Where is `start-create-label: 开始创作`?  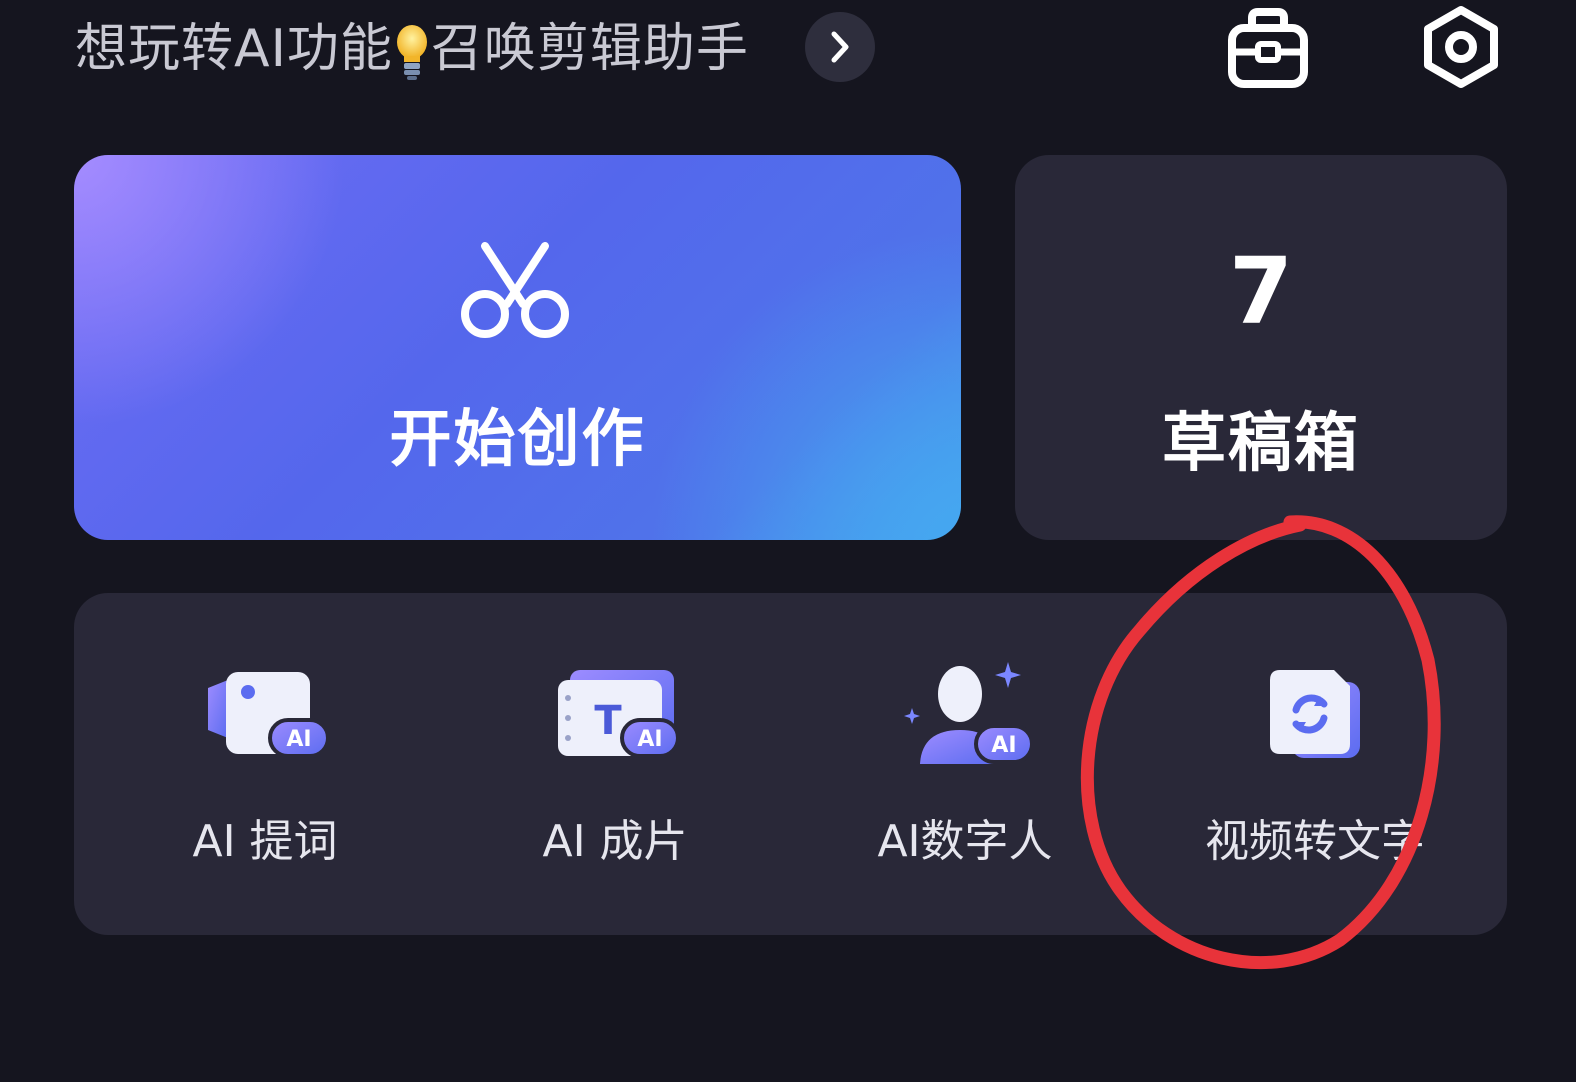 start-create-label: 开始创作 is located at coordinates (517, 438).